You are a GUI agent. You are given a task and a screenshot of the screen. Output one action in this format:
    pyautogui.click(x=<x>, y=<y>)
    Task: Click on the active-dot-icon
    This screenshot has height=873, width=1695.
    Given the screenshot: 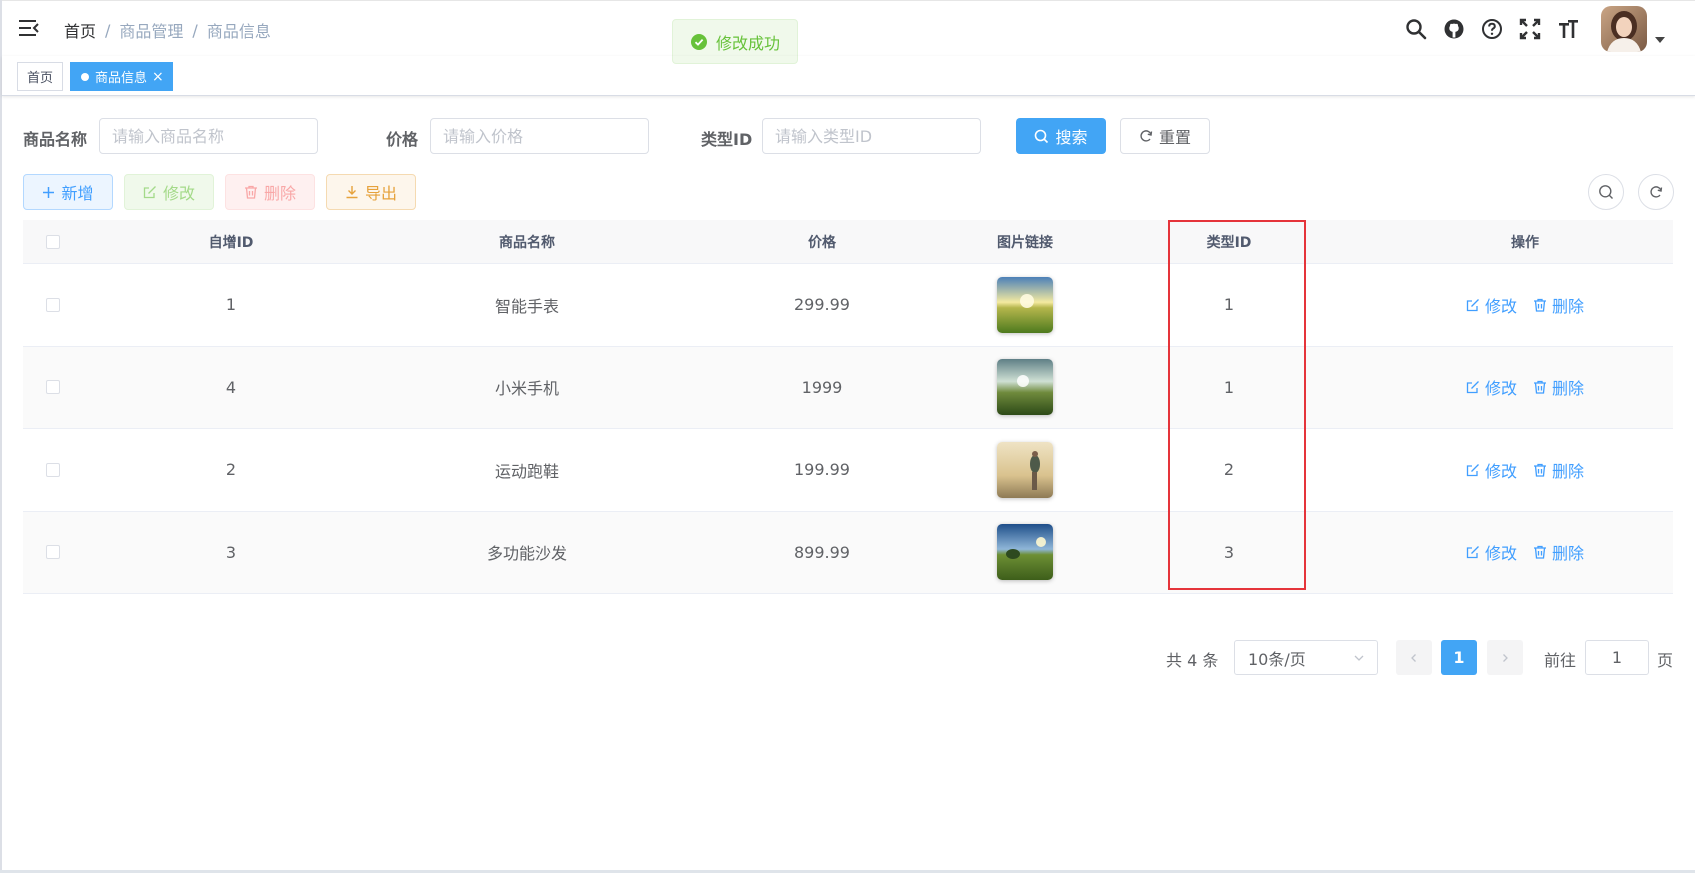 What is the action you would take?
    pyautogui.click(x=85, y=76)
    